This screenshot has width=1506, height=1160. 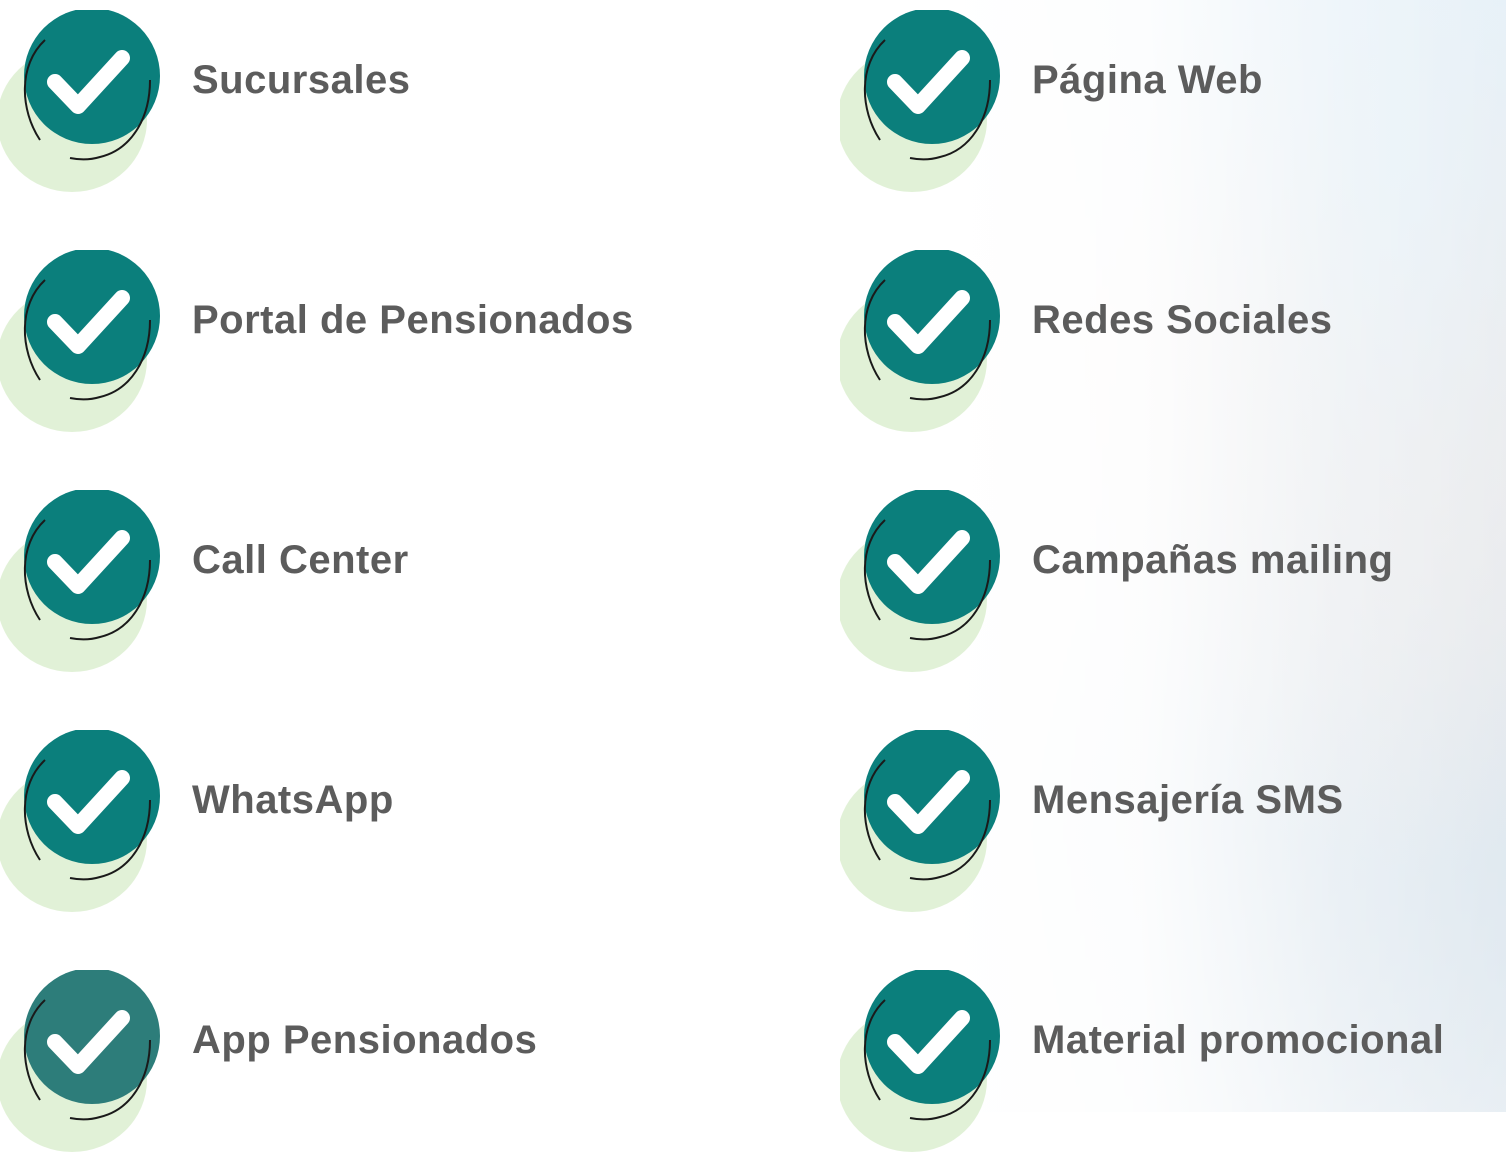 What do you see at coordinates (300, 560) in the screenshot?
I see `item-label: Call Center` at bounding box center [300, 560].